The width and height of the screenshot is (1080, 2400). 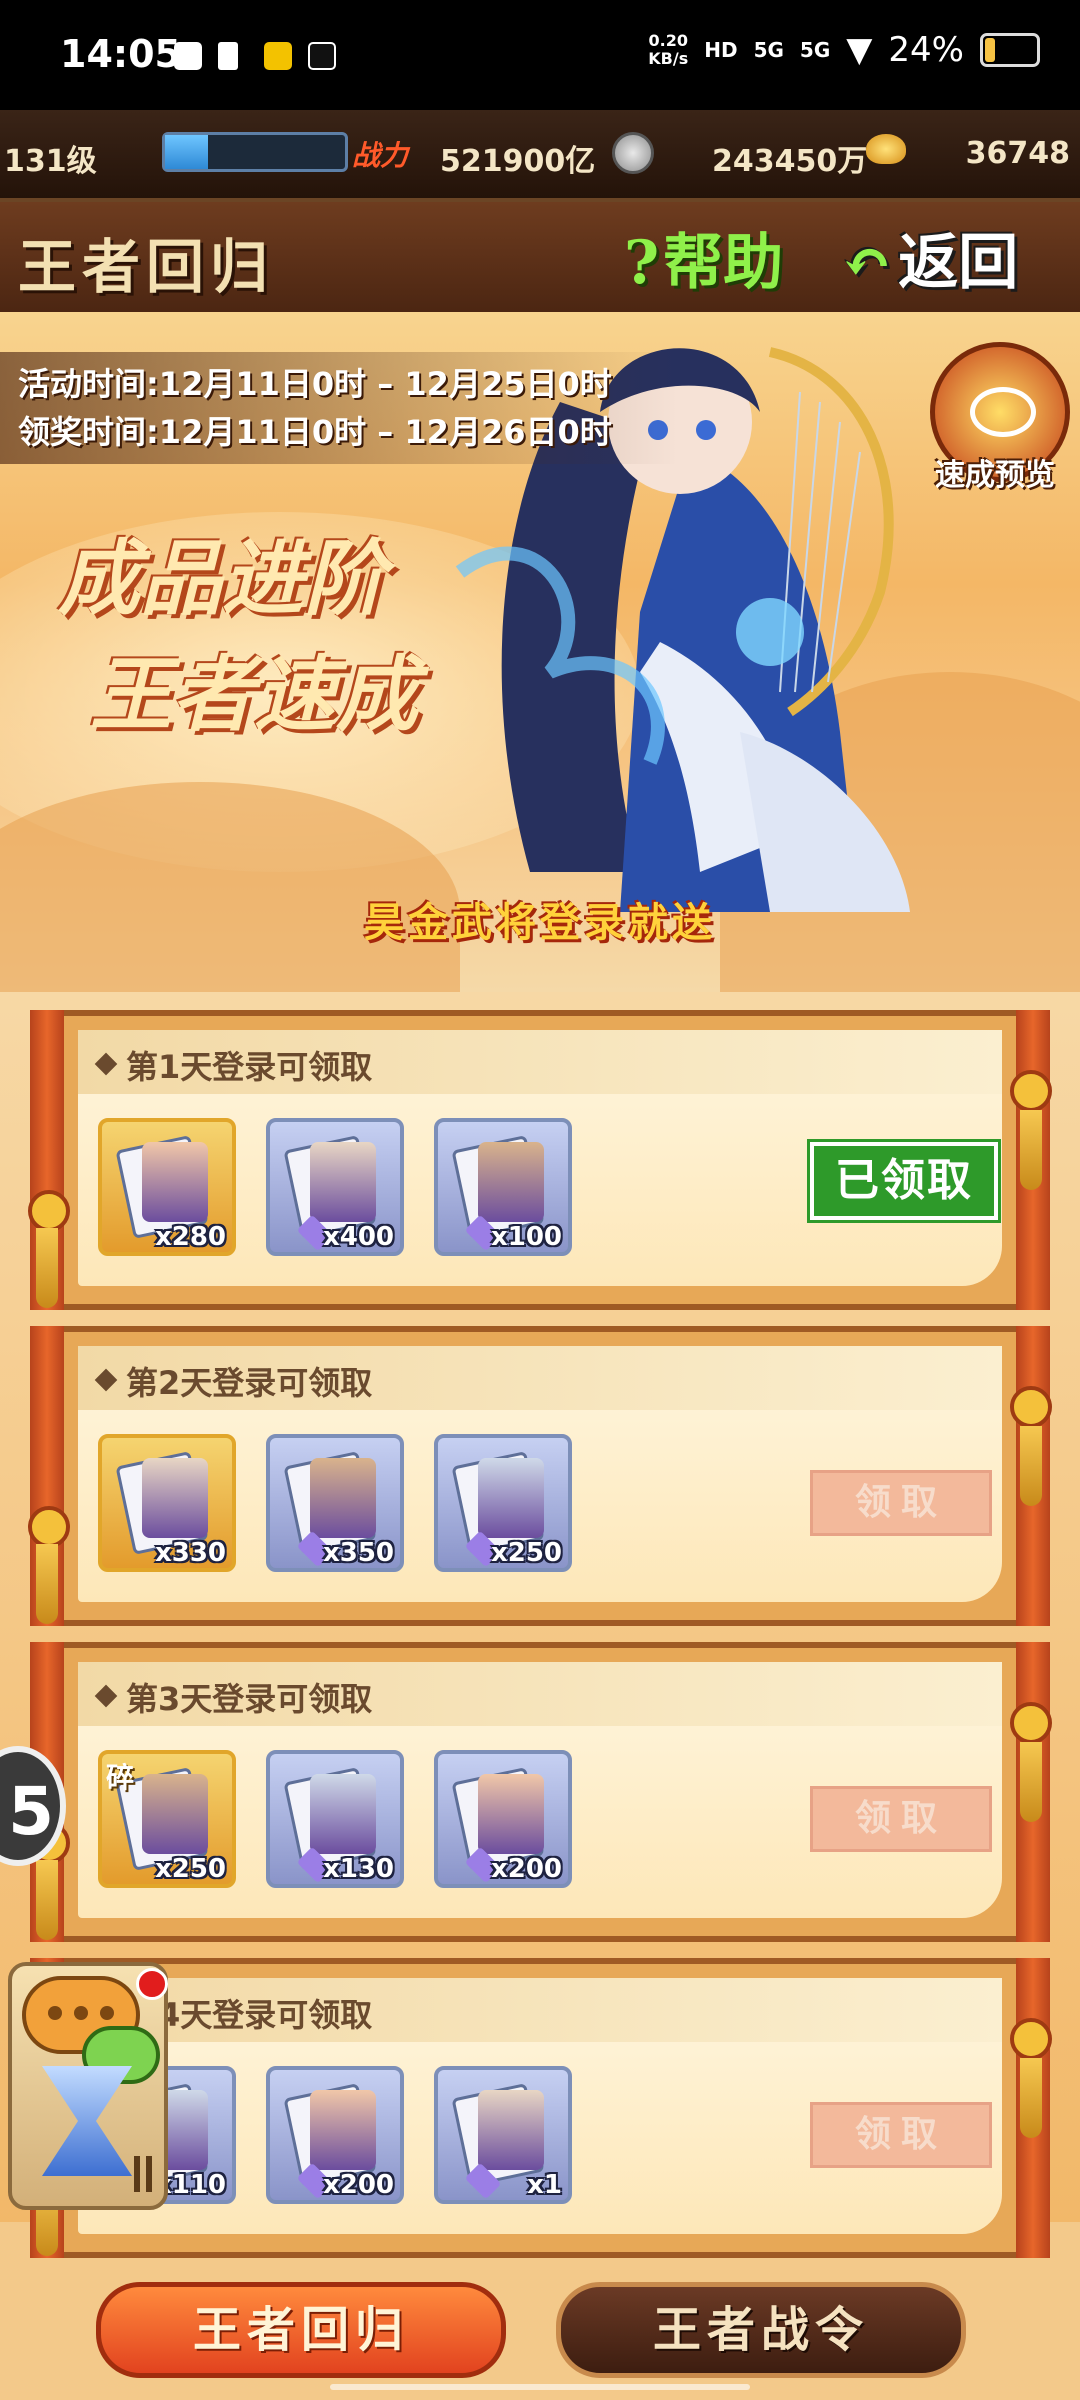 What do you see at coordinates (167, 1819) in the screenshot?
I see `reward-item: 碎 x250` at bounding box center [167, 1819].